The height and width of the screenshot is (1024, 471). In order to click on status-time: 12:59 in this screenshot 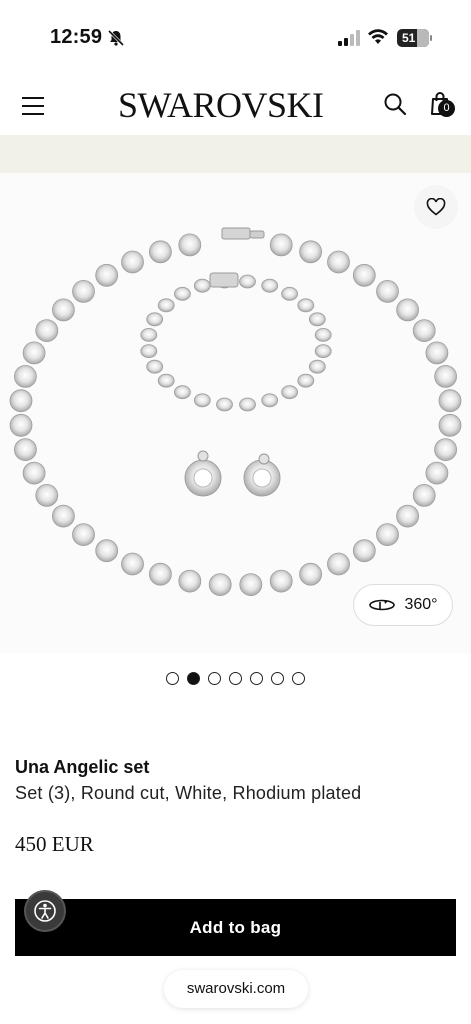, I will do `click(76, 37)`.